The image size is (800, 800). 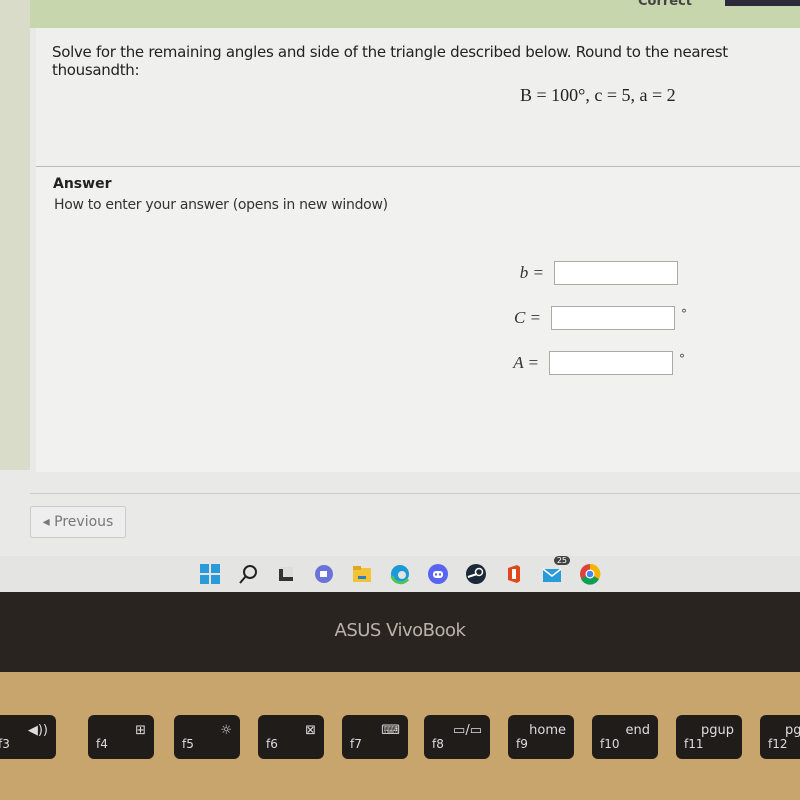 What do you see at coordinates (188, 744) in the screenshot?
I see `key-fn: f5` at bounding box center [188, 744].